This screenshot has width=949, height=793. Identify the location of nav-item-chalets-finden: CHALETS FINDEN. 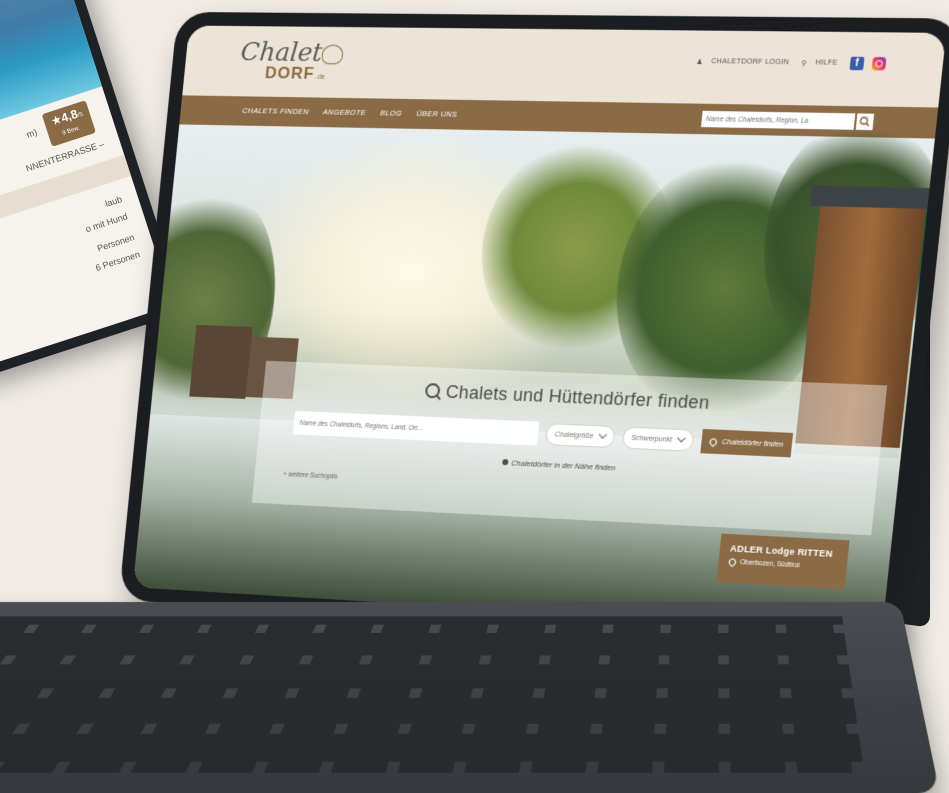
(275, 111).